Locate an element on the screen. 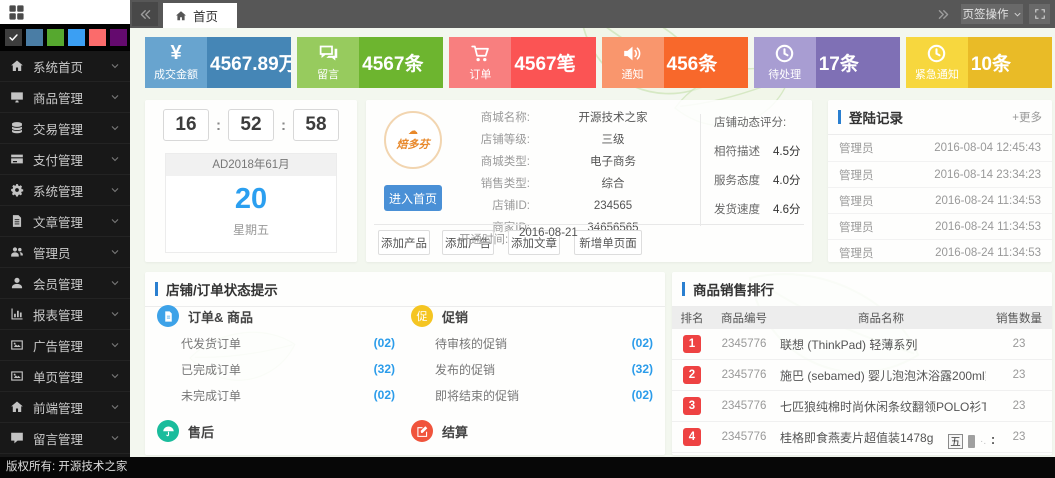 The height and width of the screenshot is (478, 1055). swatch-theme-red is located at coordinates (97, 37).